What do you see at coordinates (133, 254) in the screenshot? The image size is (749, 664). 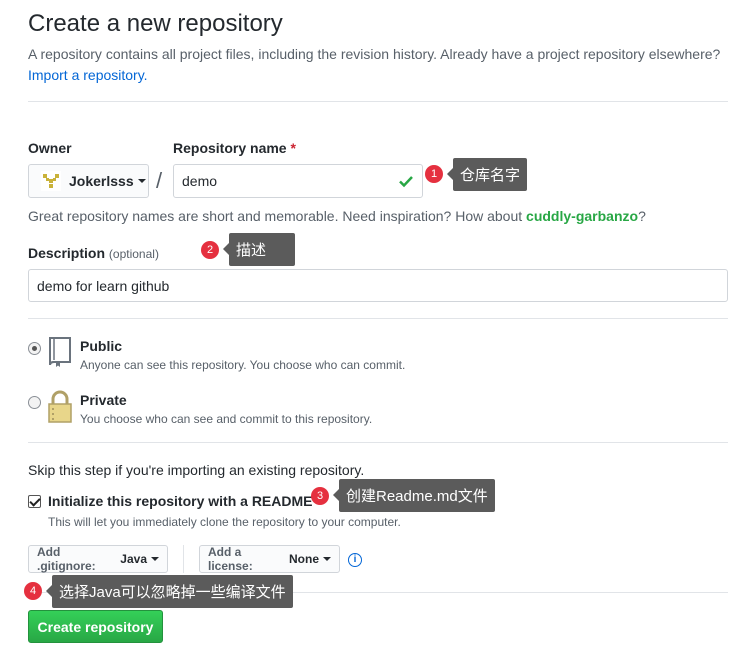 I see `optional-hint: (optional)` at bounding box center [133, 254].